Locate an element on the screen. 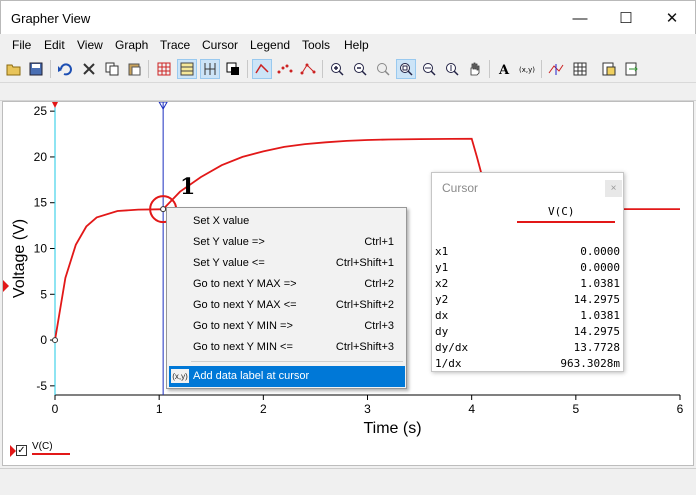  menu-trace: Trace is located at coordinates (175, 45).